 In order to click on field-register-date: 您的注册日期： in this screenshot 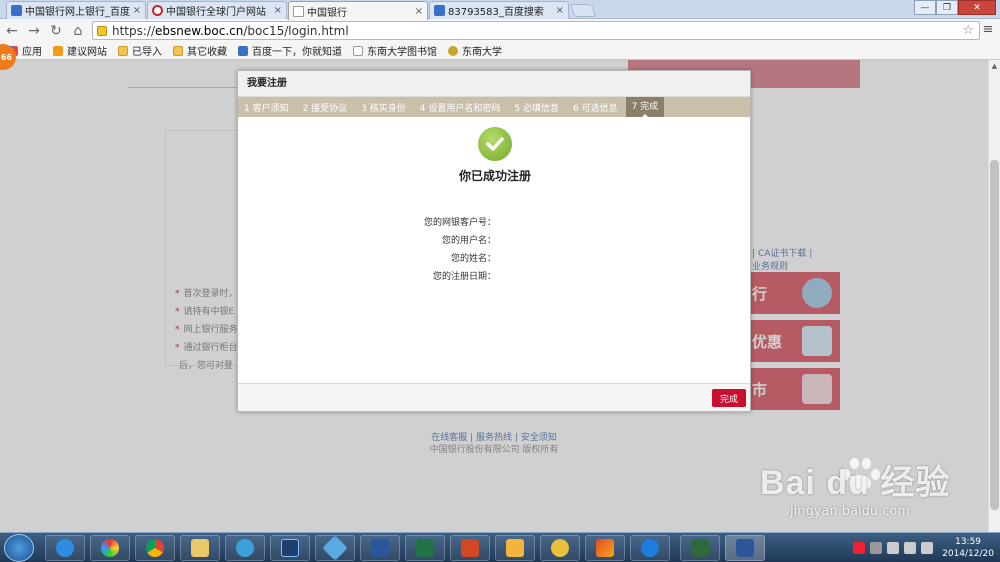, I will do `click(464, 277)`.